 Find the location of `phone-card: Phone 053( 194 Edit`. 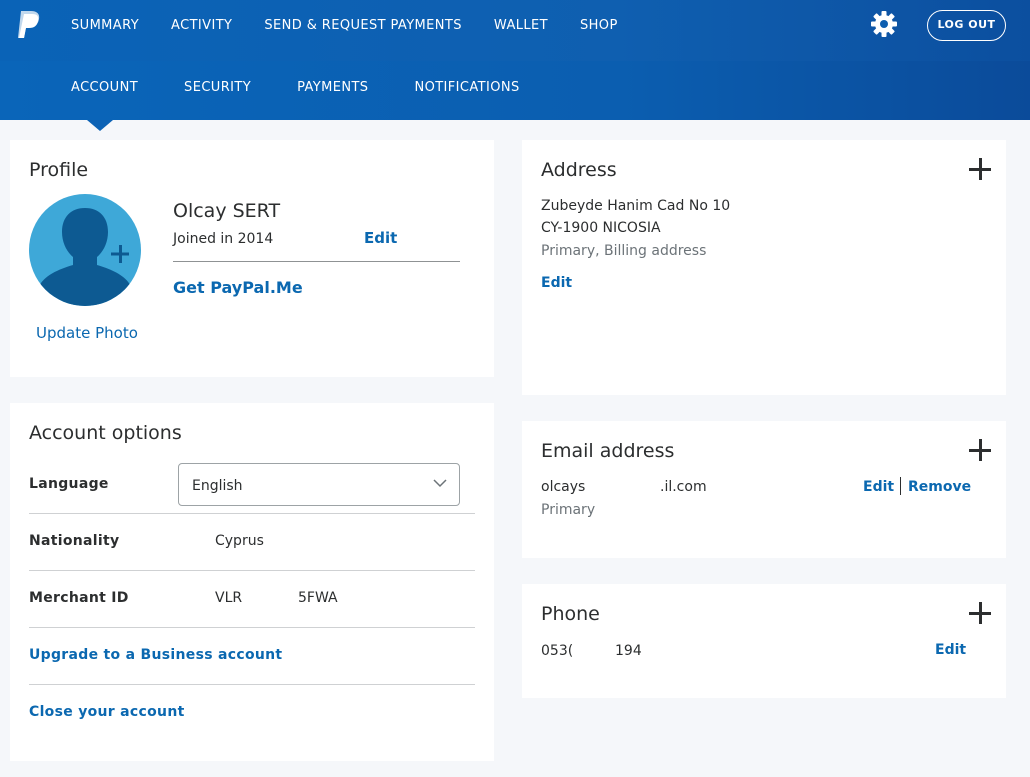

phone-card: Phone 053( 194 Edit is located at coordinates (764, 641).